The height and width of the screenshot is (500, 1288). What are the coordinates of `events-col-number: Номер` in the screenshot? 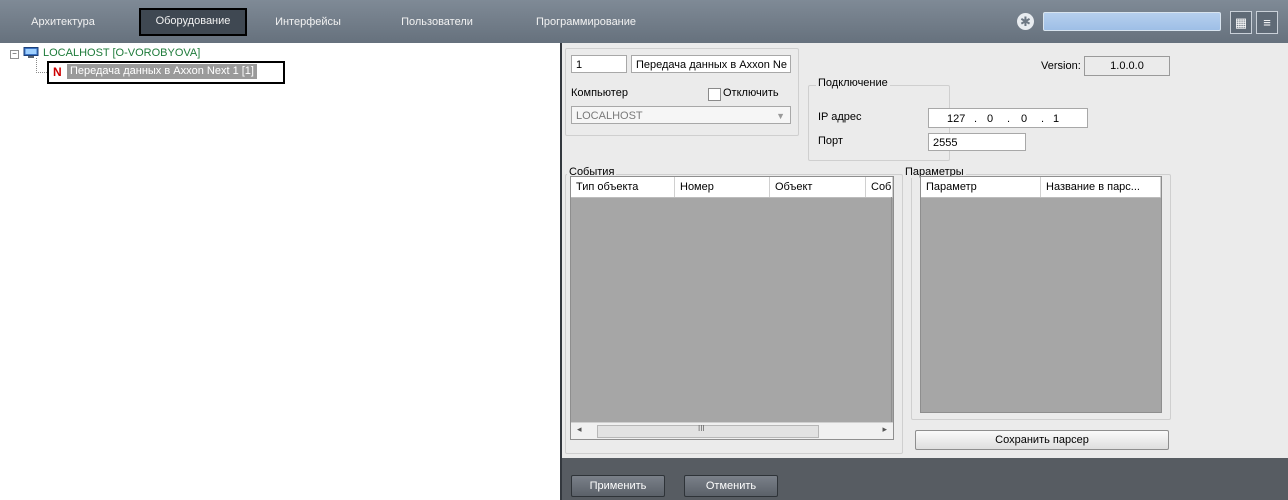 It's located at (722, 187).